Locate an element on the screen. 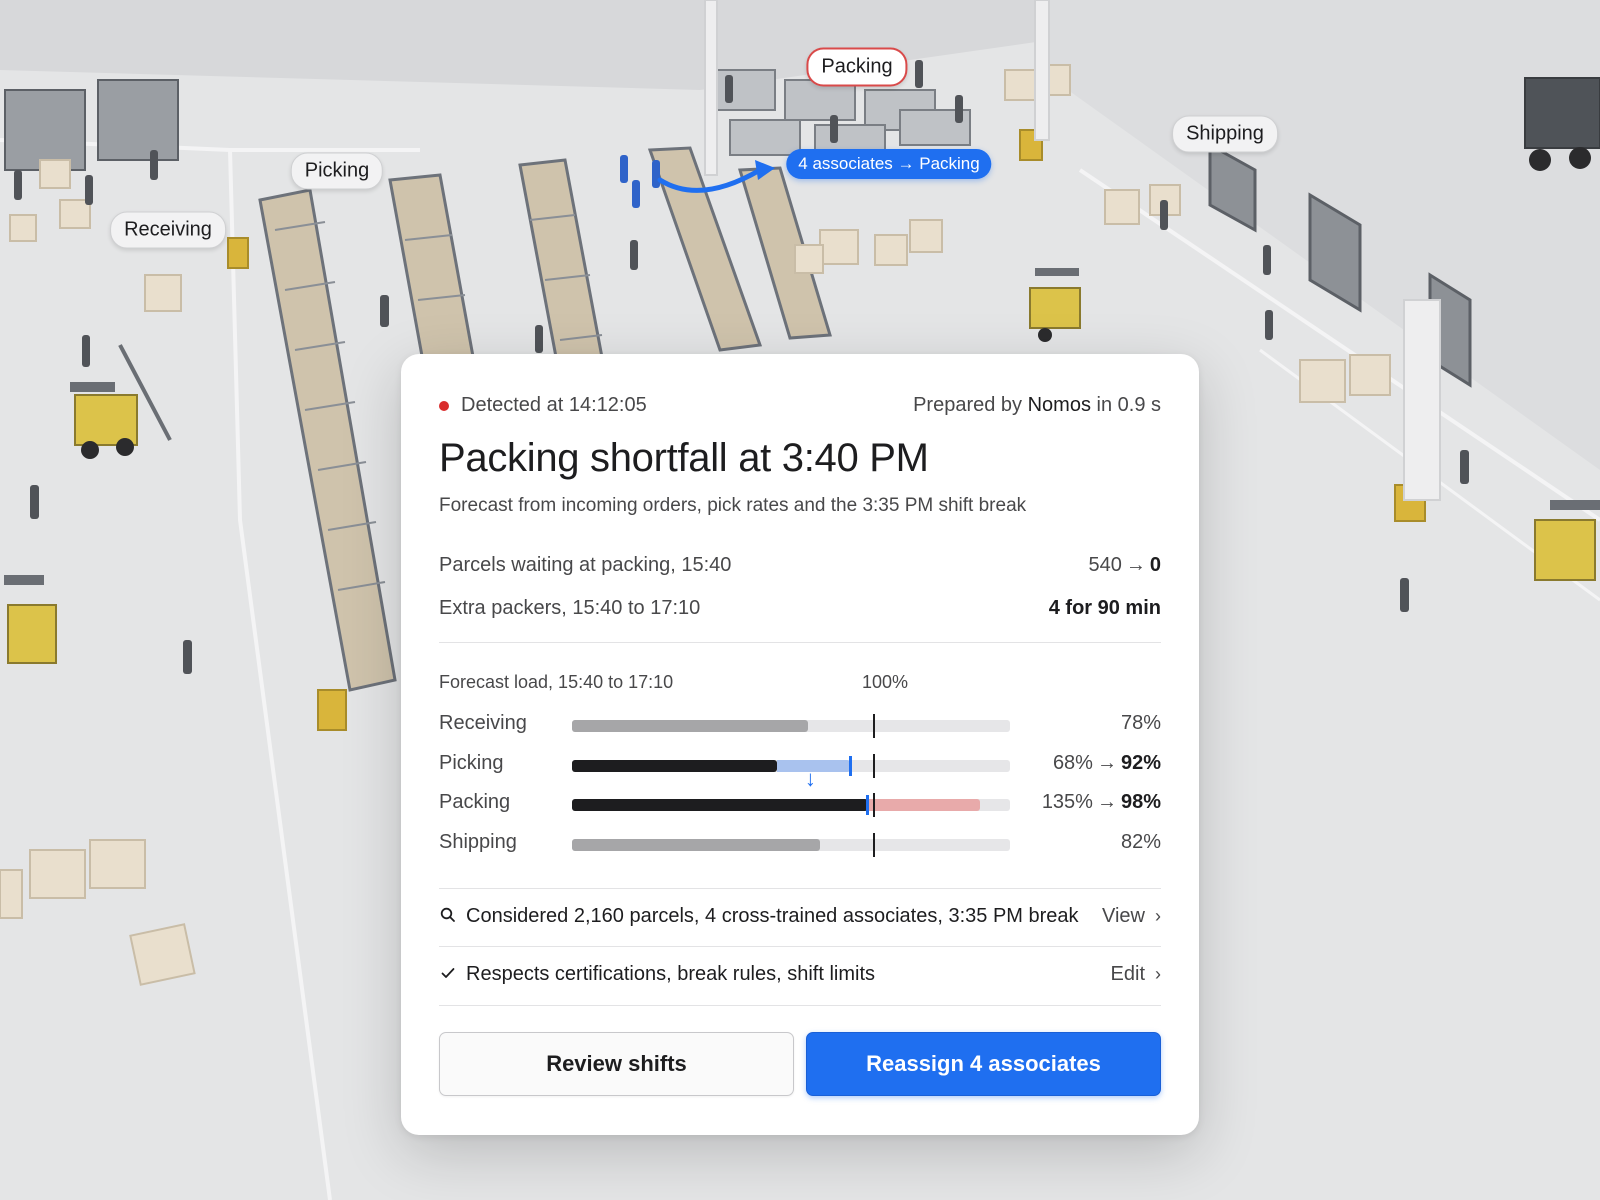  prepared-brand: Nomos is located at coordinates (1059, 405).